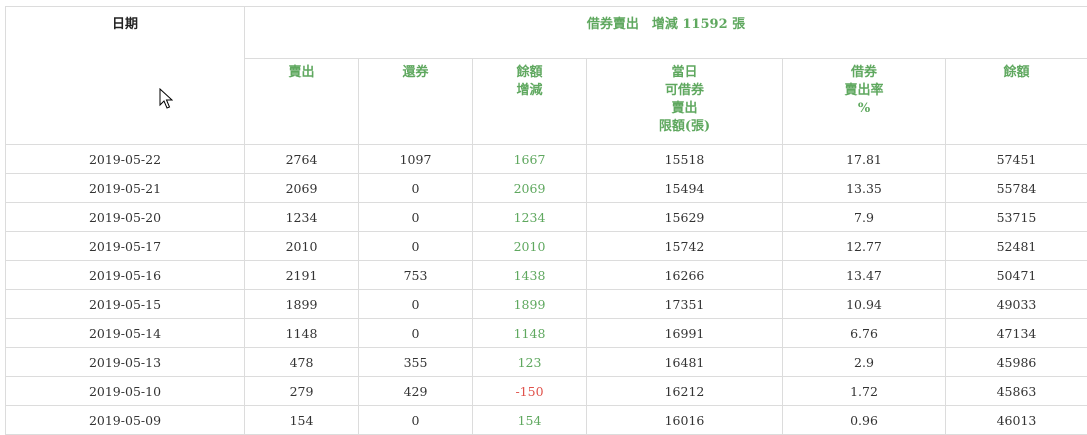 This screenshot has width=1087, height=435. What do you see at coordinates (302, 102) in the screenshot?
I see `column-header-sell: 賣出` at bounding box center [302, 102].